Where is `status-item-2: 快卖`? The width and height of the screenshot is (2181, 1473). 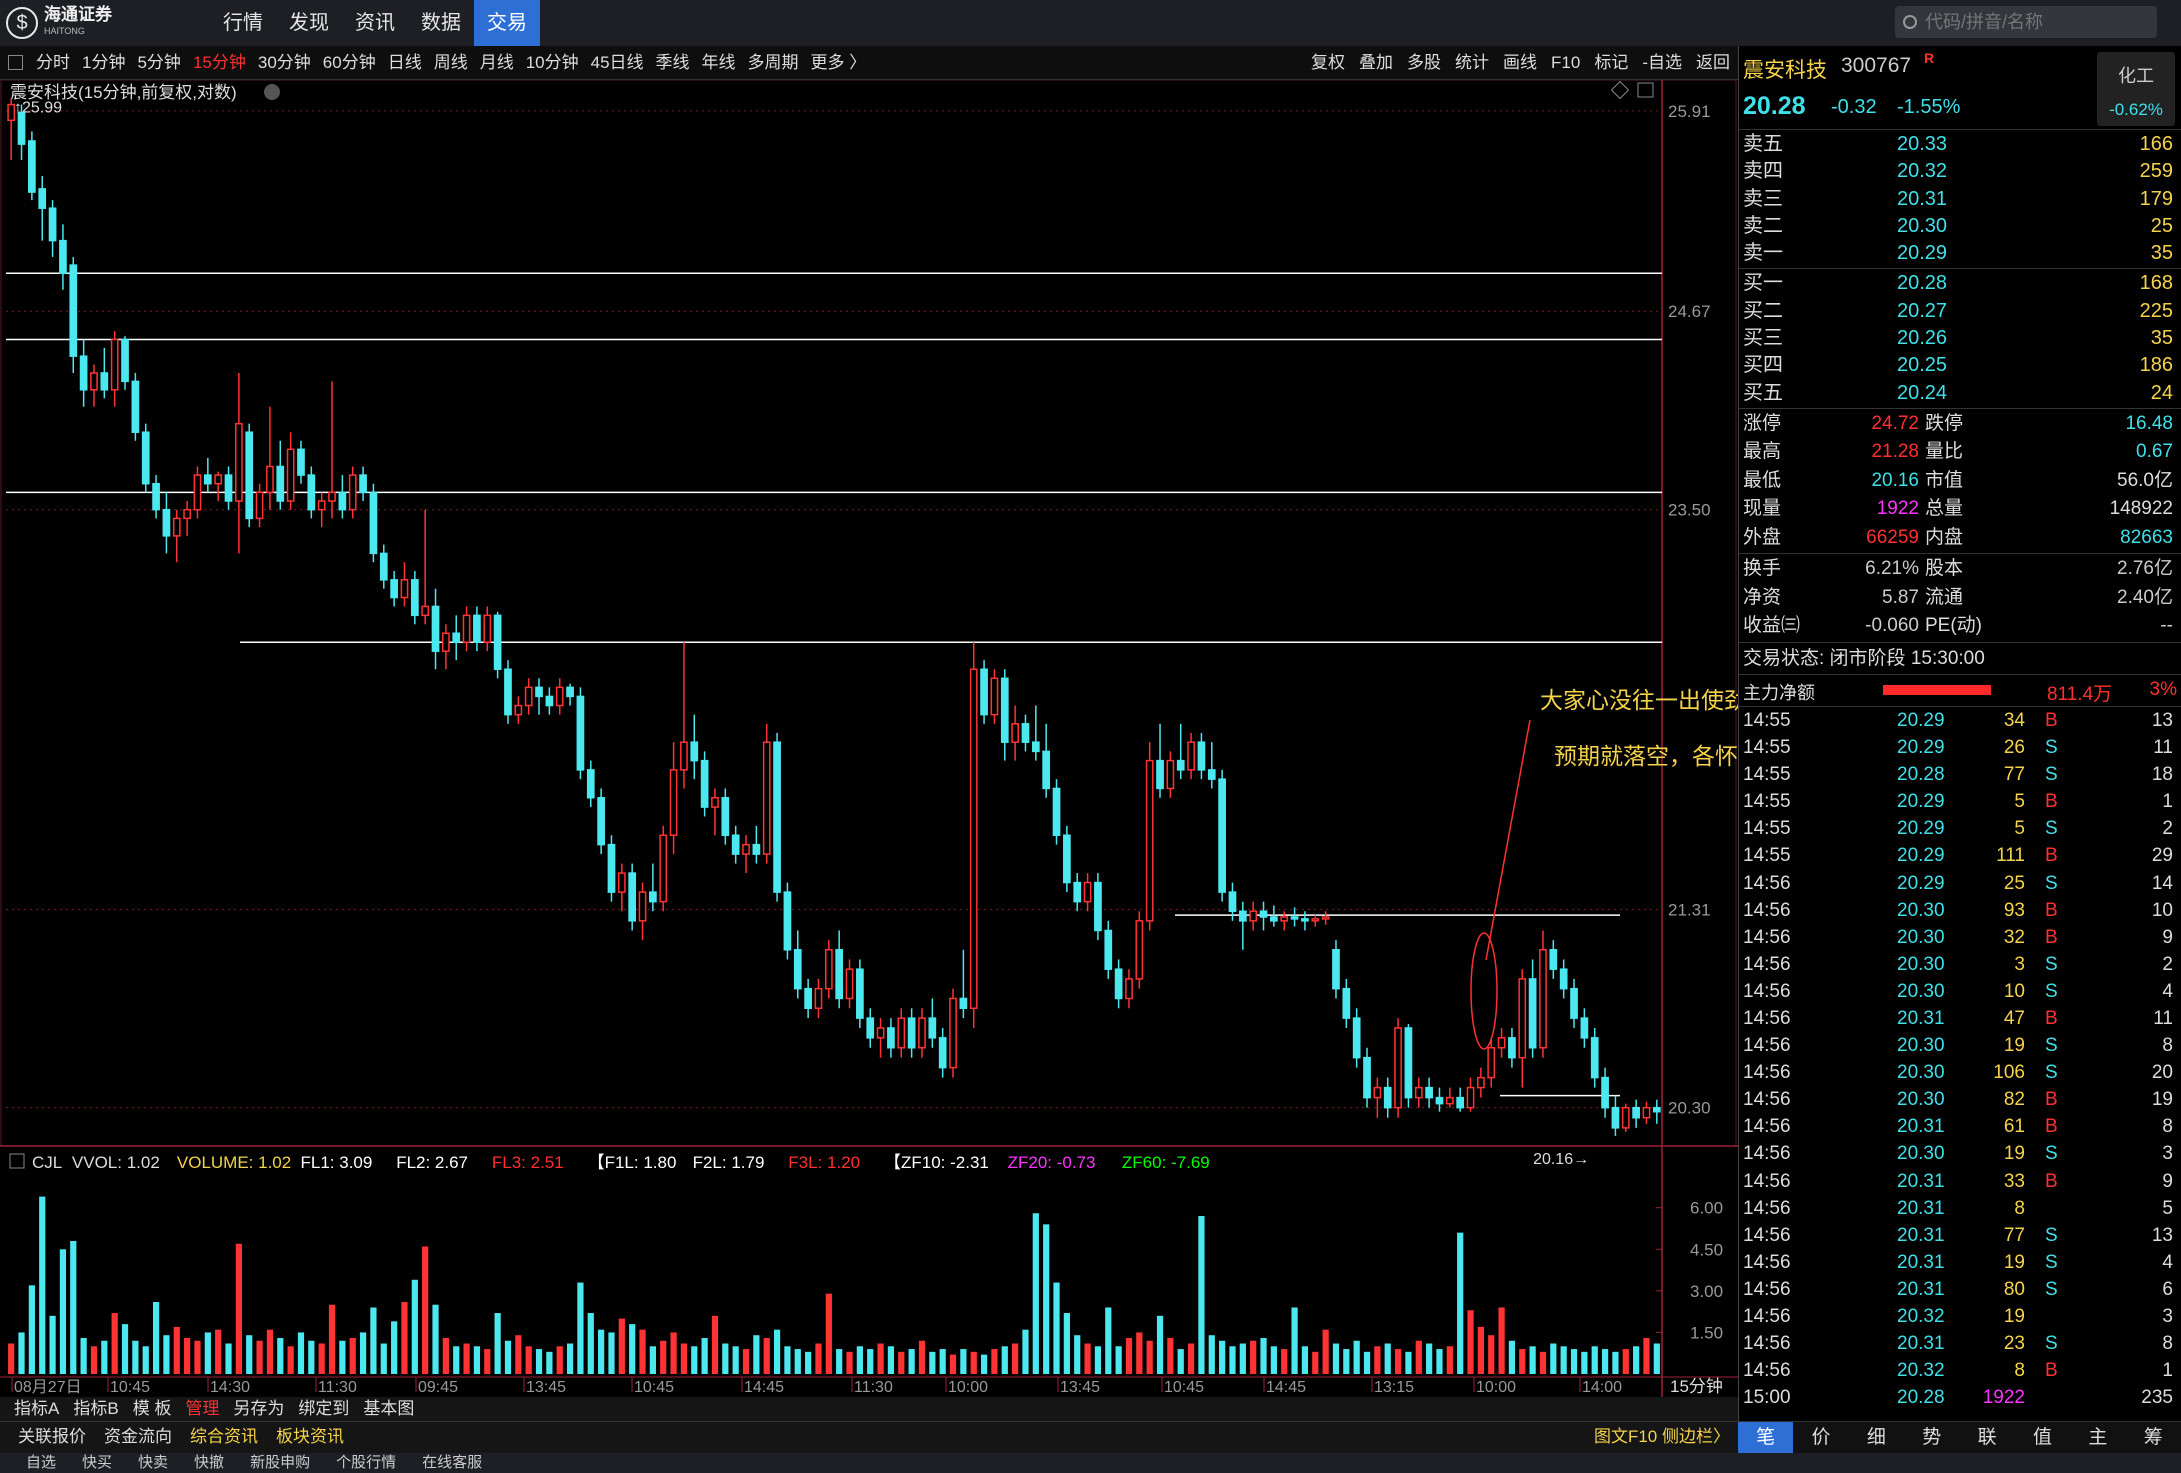 status-item-2: 快卖 is located at coordinates (153, 1463).